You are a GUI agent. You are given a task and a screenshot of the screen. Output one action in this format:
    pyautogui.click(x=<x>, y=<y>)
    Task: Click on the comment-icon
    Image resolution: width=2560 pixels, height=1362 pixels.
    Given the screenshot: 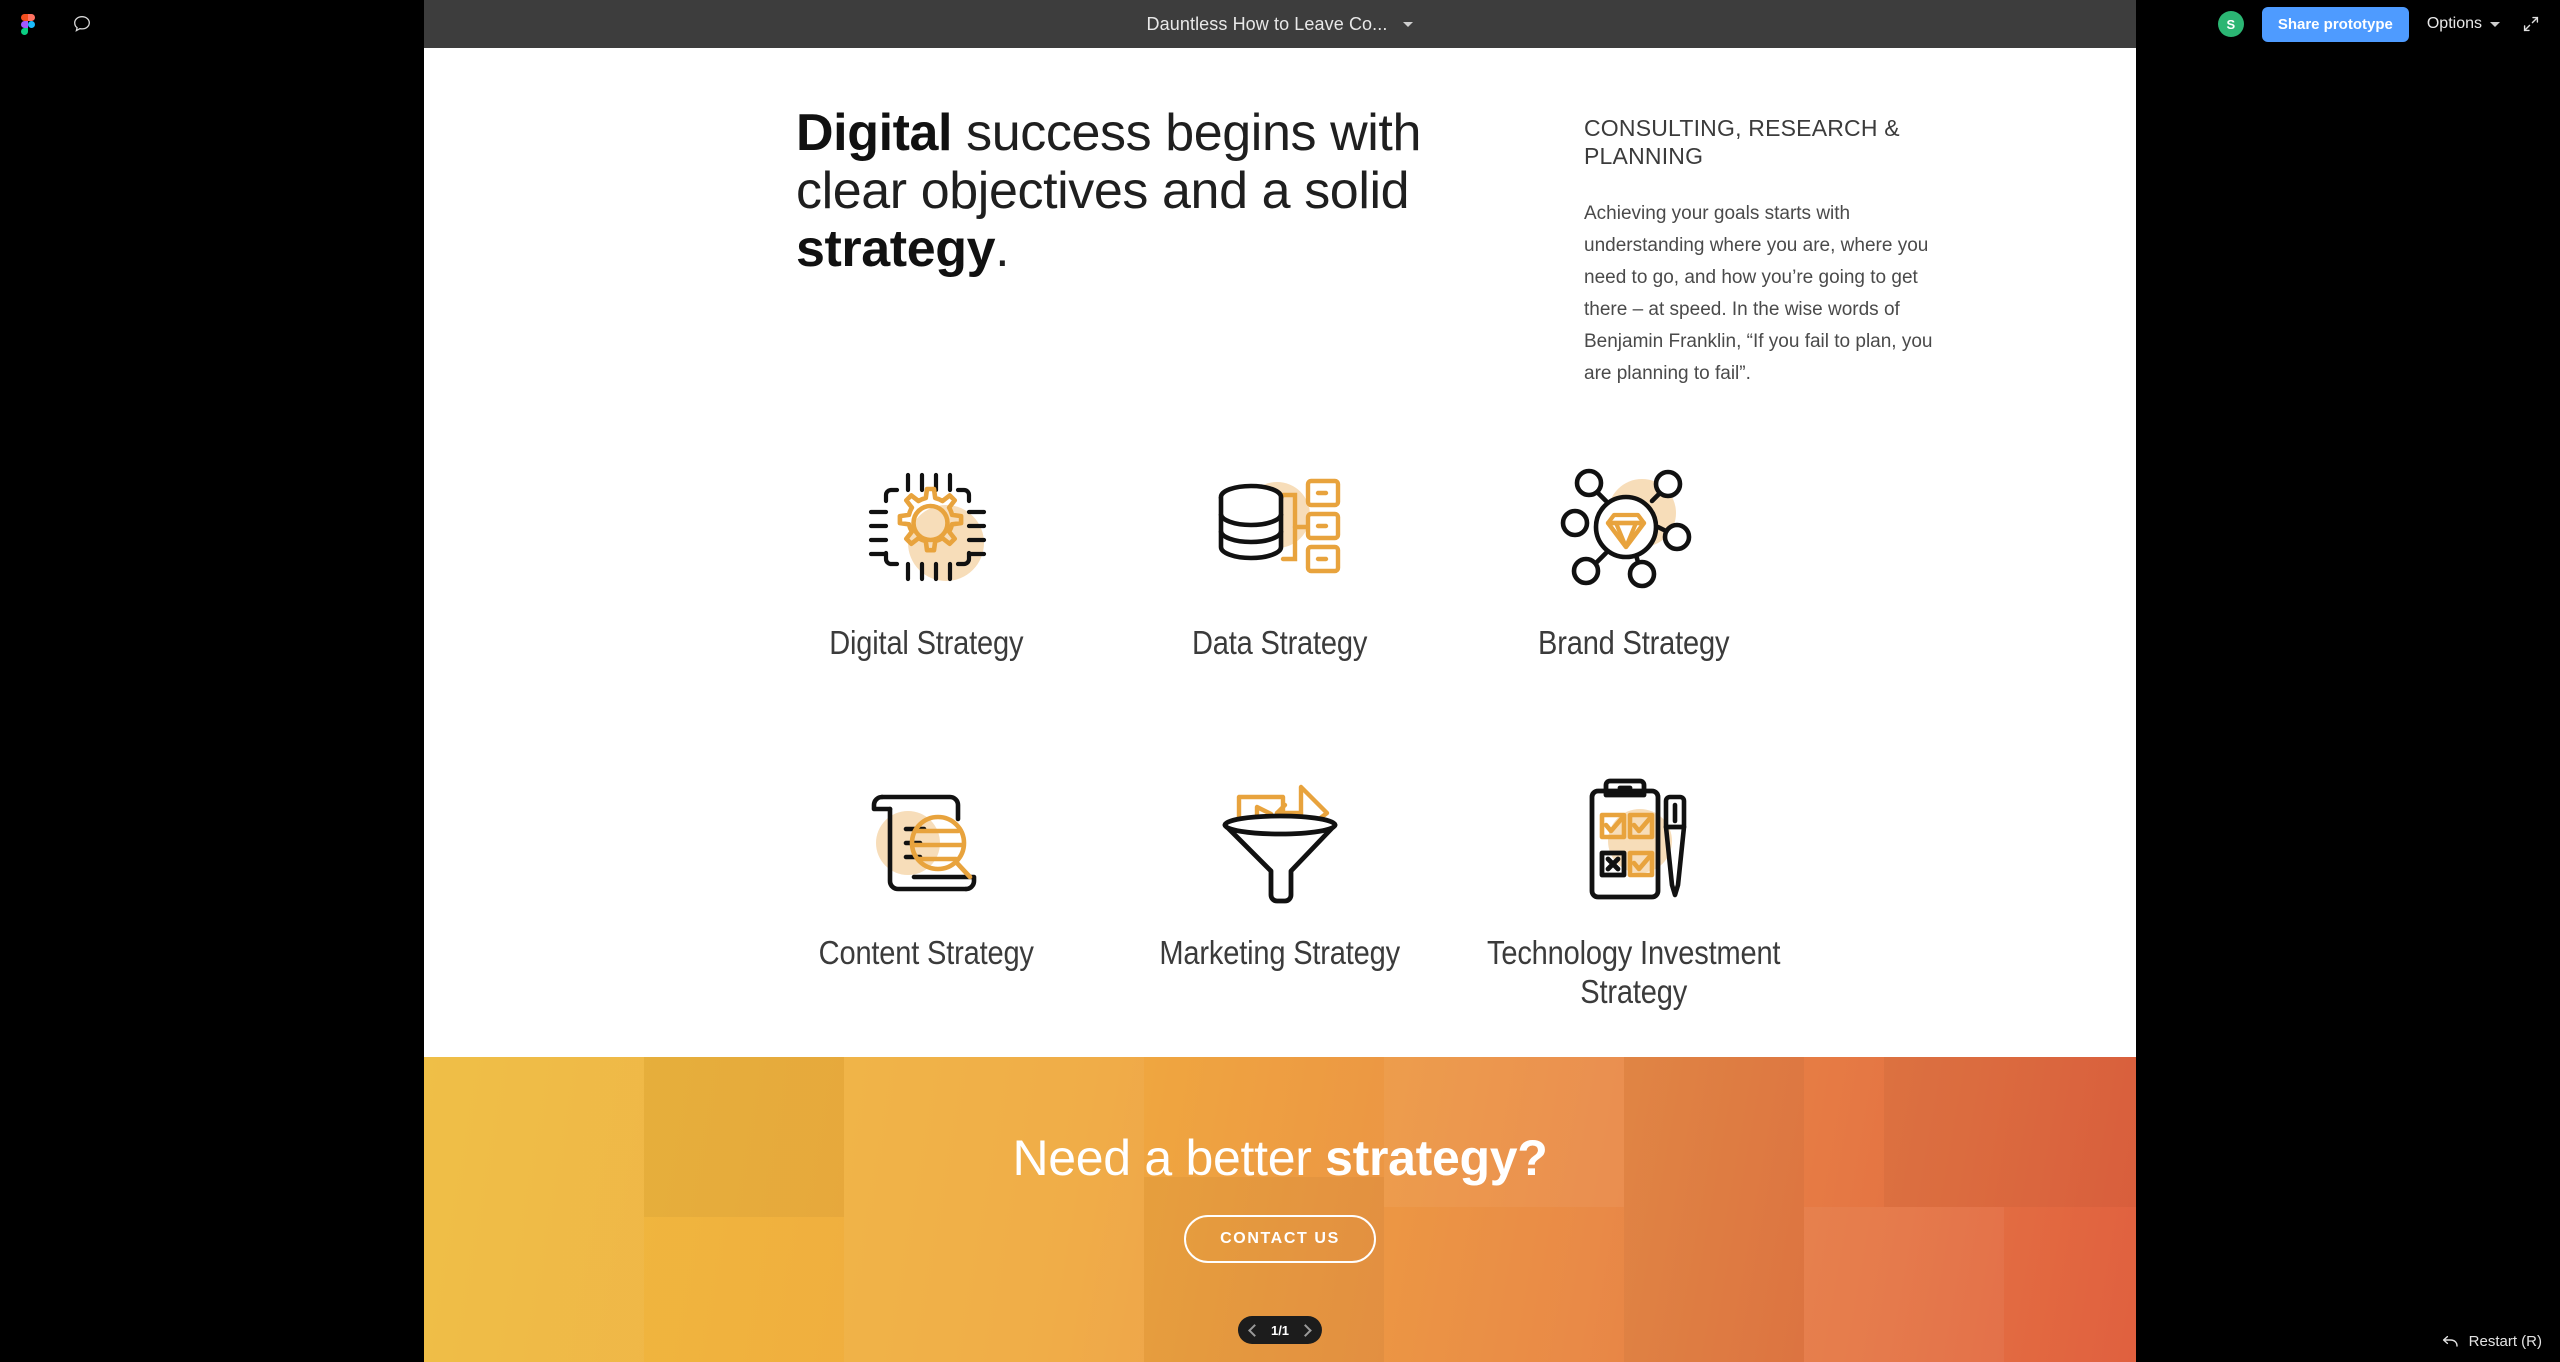 What is the action you would take?
    pyautogui.click(x=82, y=24)
    